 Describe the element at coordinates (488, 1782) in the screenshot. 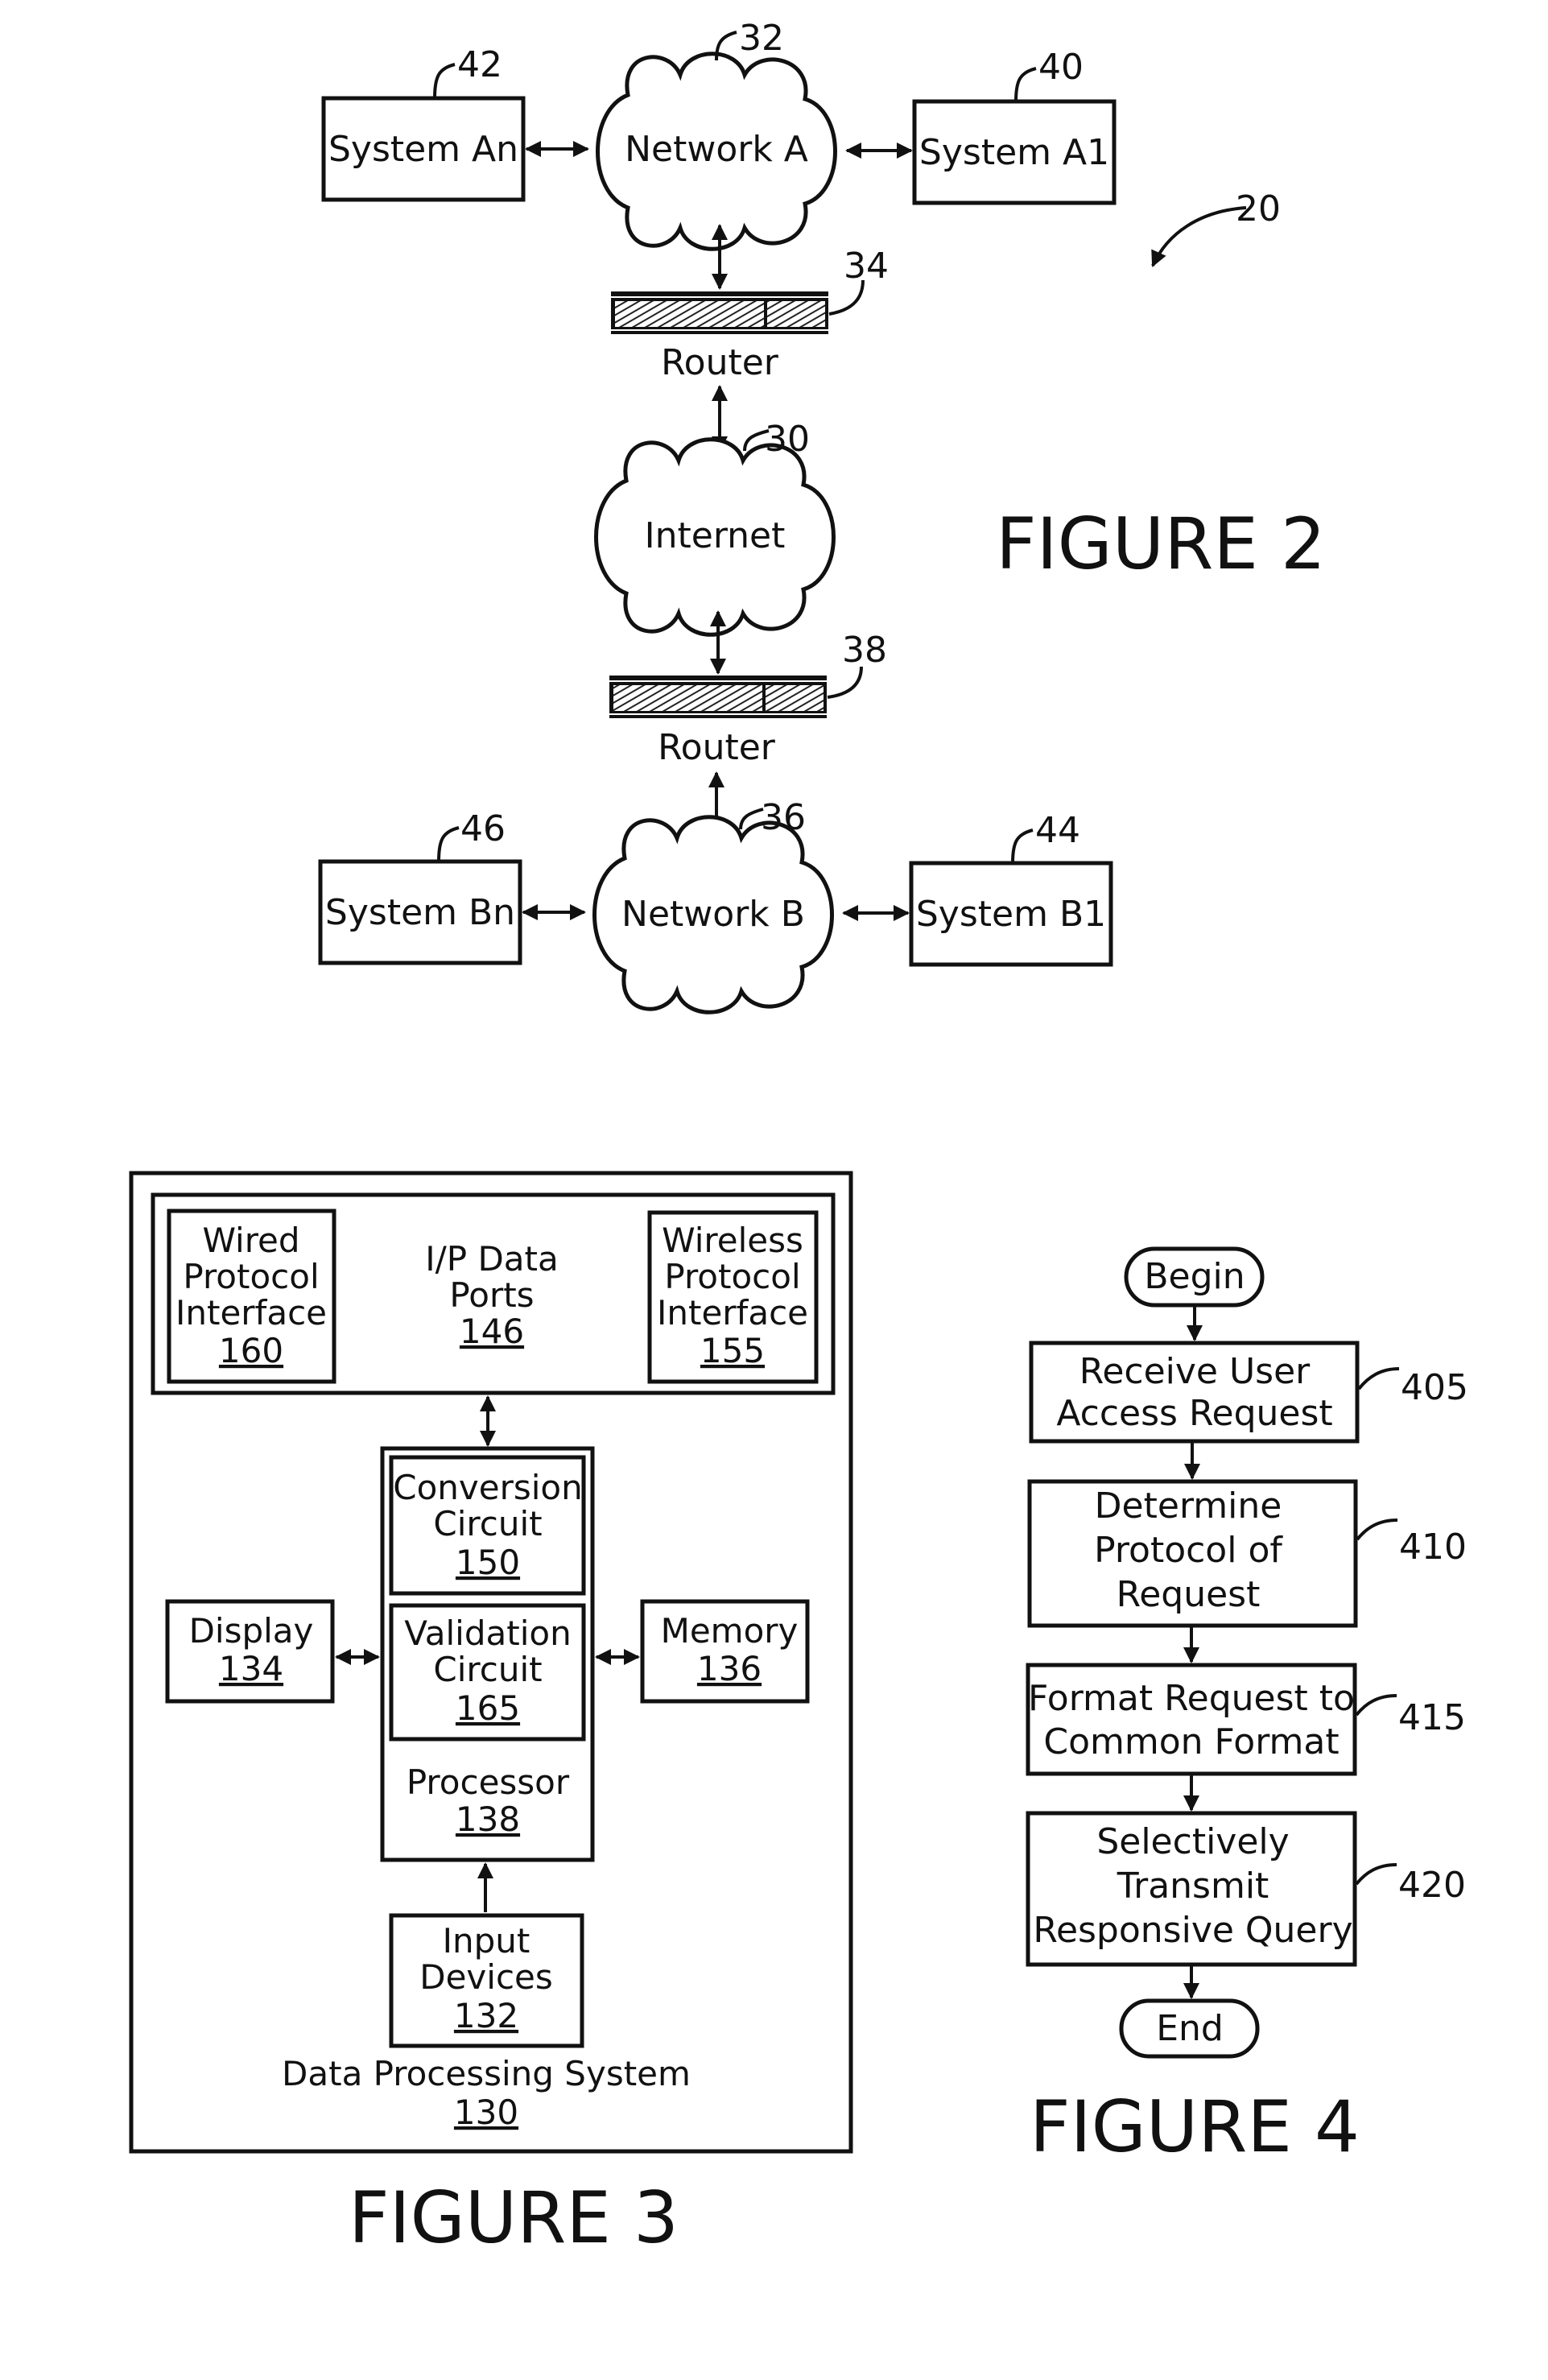

I see `processor-label: Processor` at that location.